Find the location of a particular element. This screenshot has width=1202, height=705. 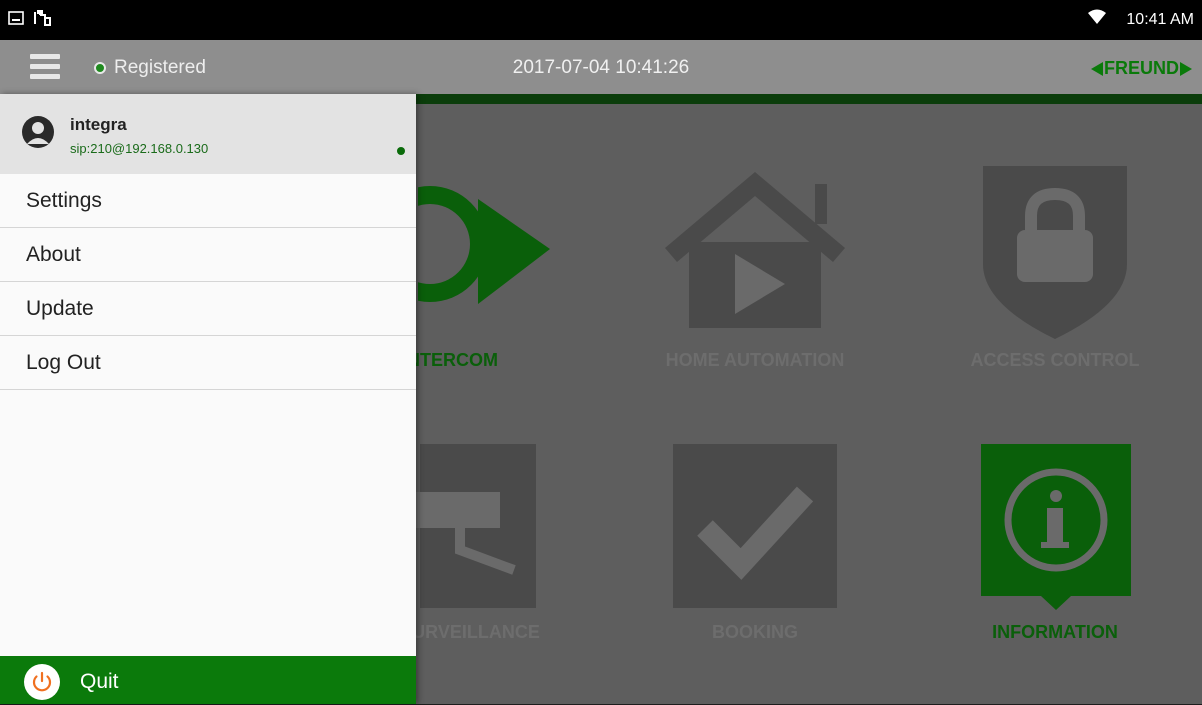

freund-logo: FREUND is located at coordinates (1141, 68).